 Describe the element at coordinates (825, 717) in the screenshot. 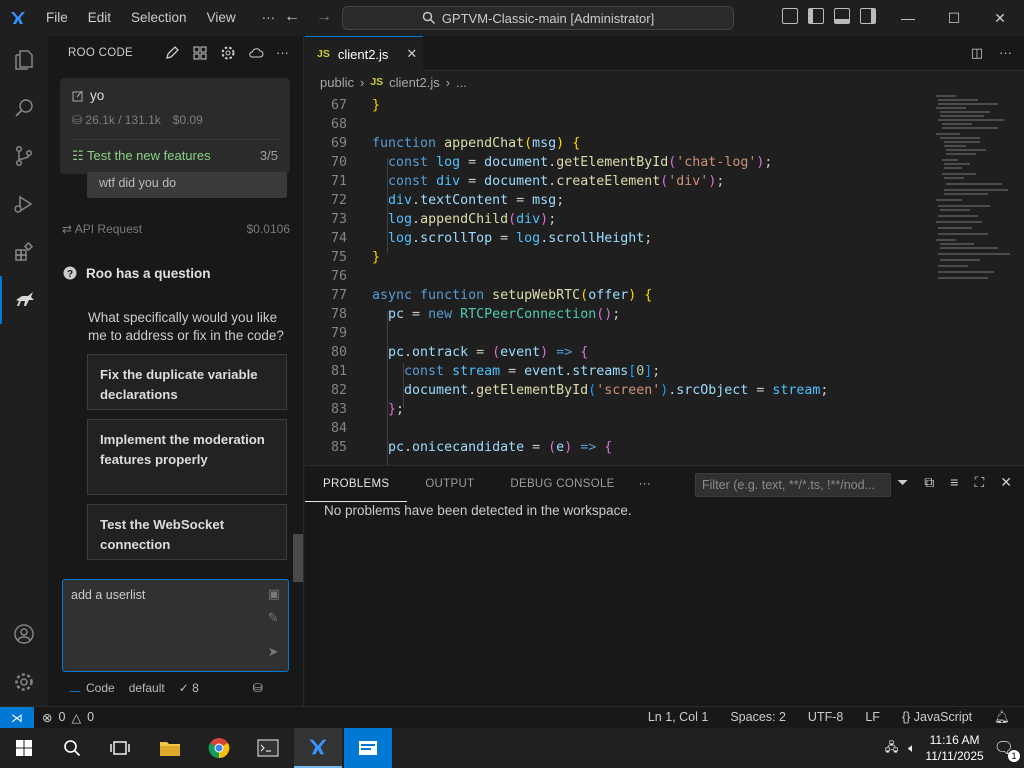

I see `encoding: UTF-8` at that location.